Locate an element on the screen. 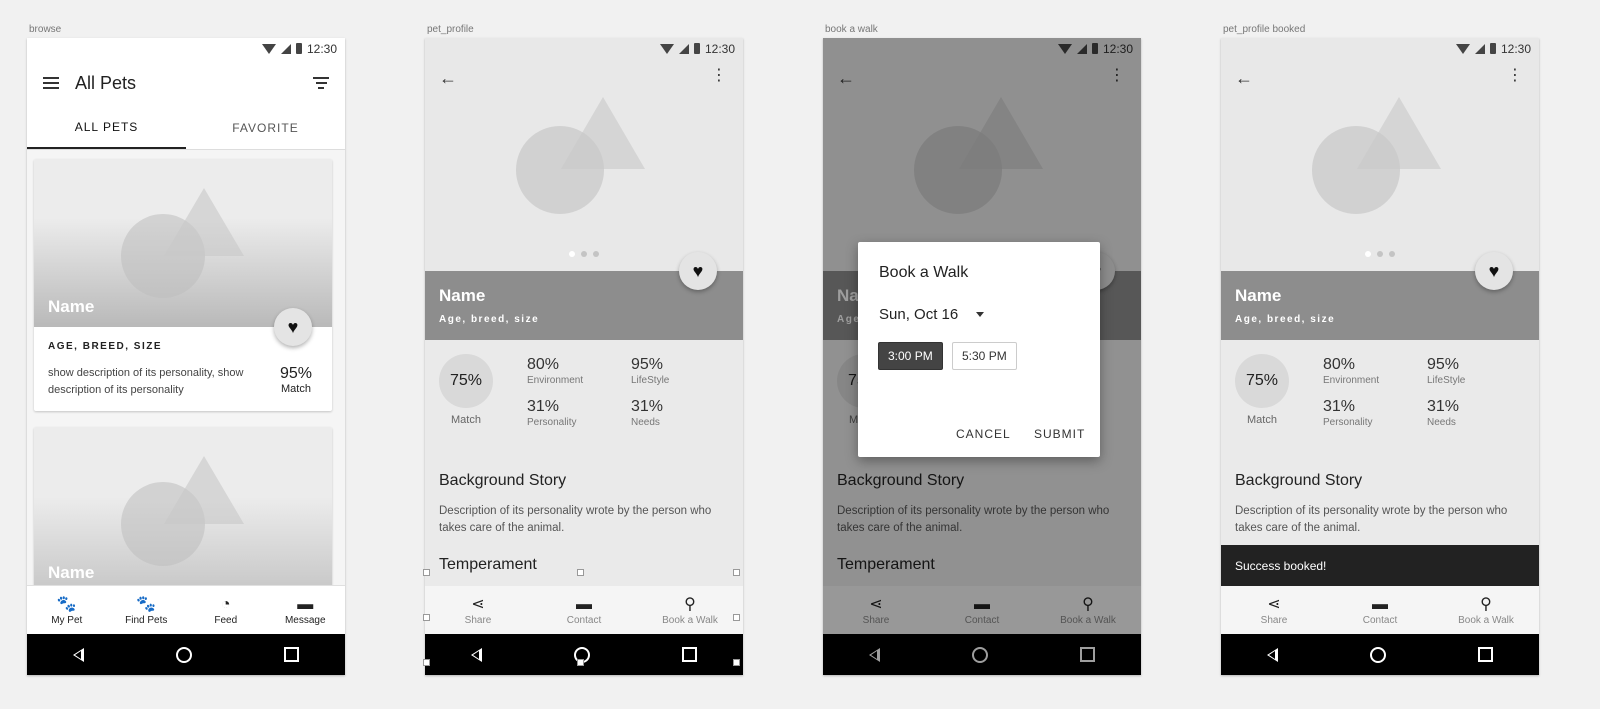 The image size is (1600, 709). app-bar: All Pets is located at coordinates (186, 83).